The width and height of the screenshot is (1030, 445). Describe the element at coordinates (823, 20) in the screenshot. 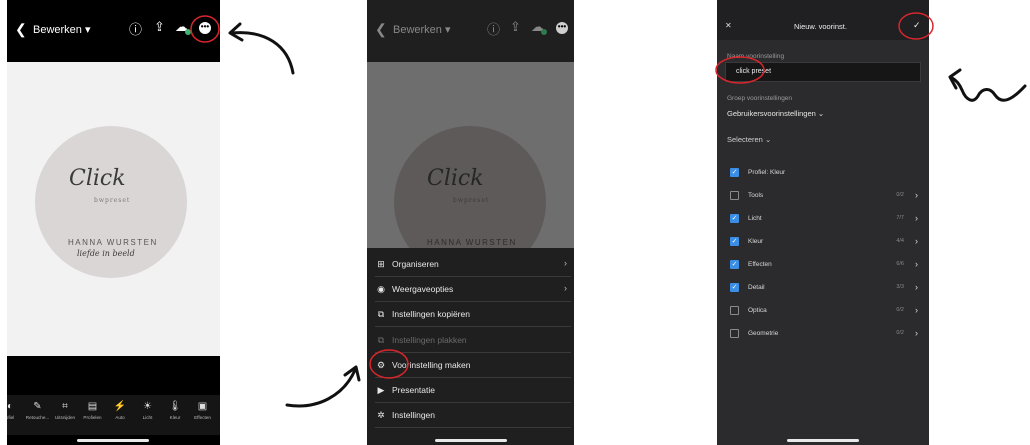

I see `dialog-header: ✕ Nieuw. voorinst. ✓` at that location.